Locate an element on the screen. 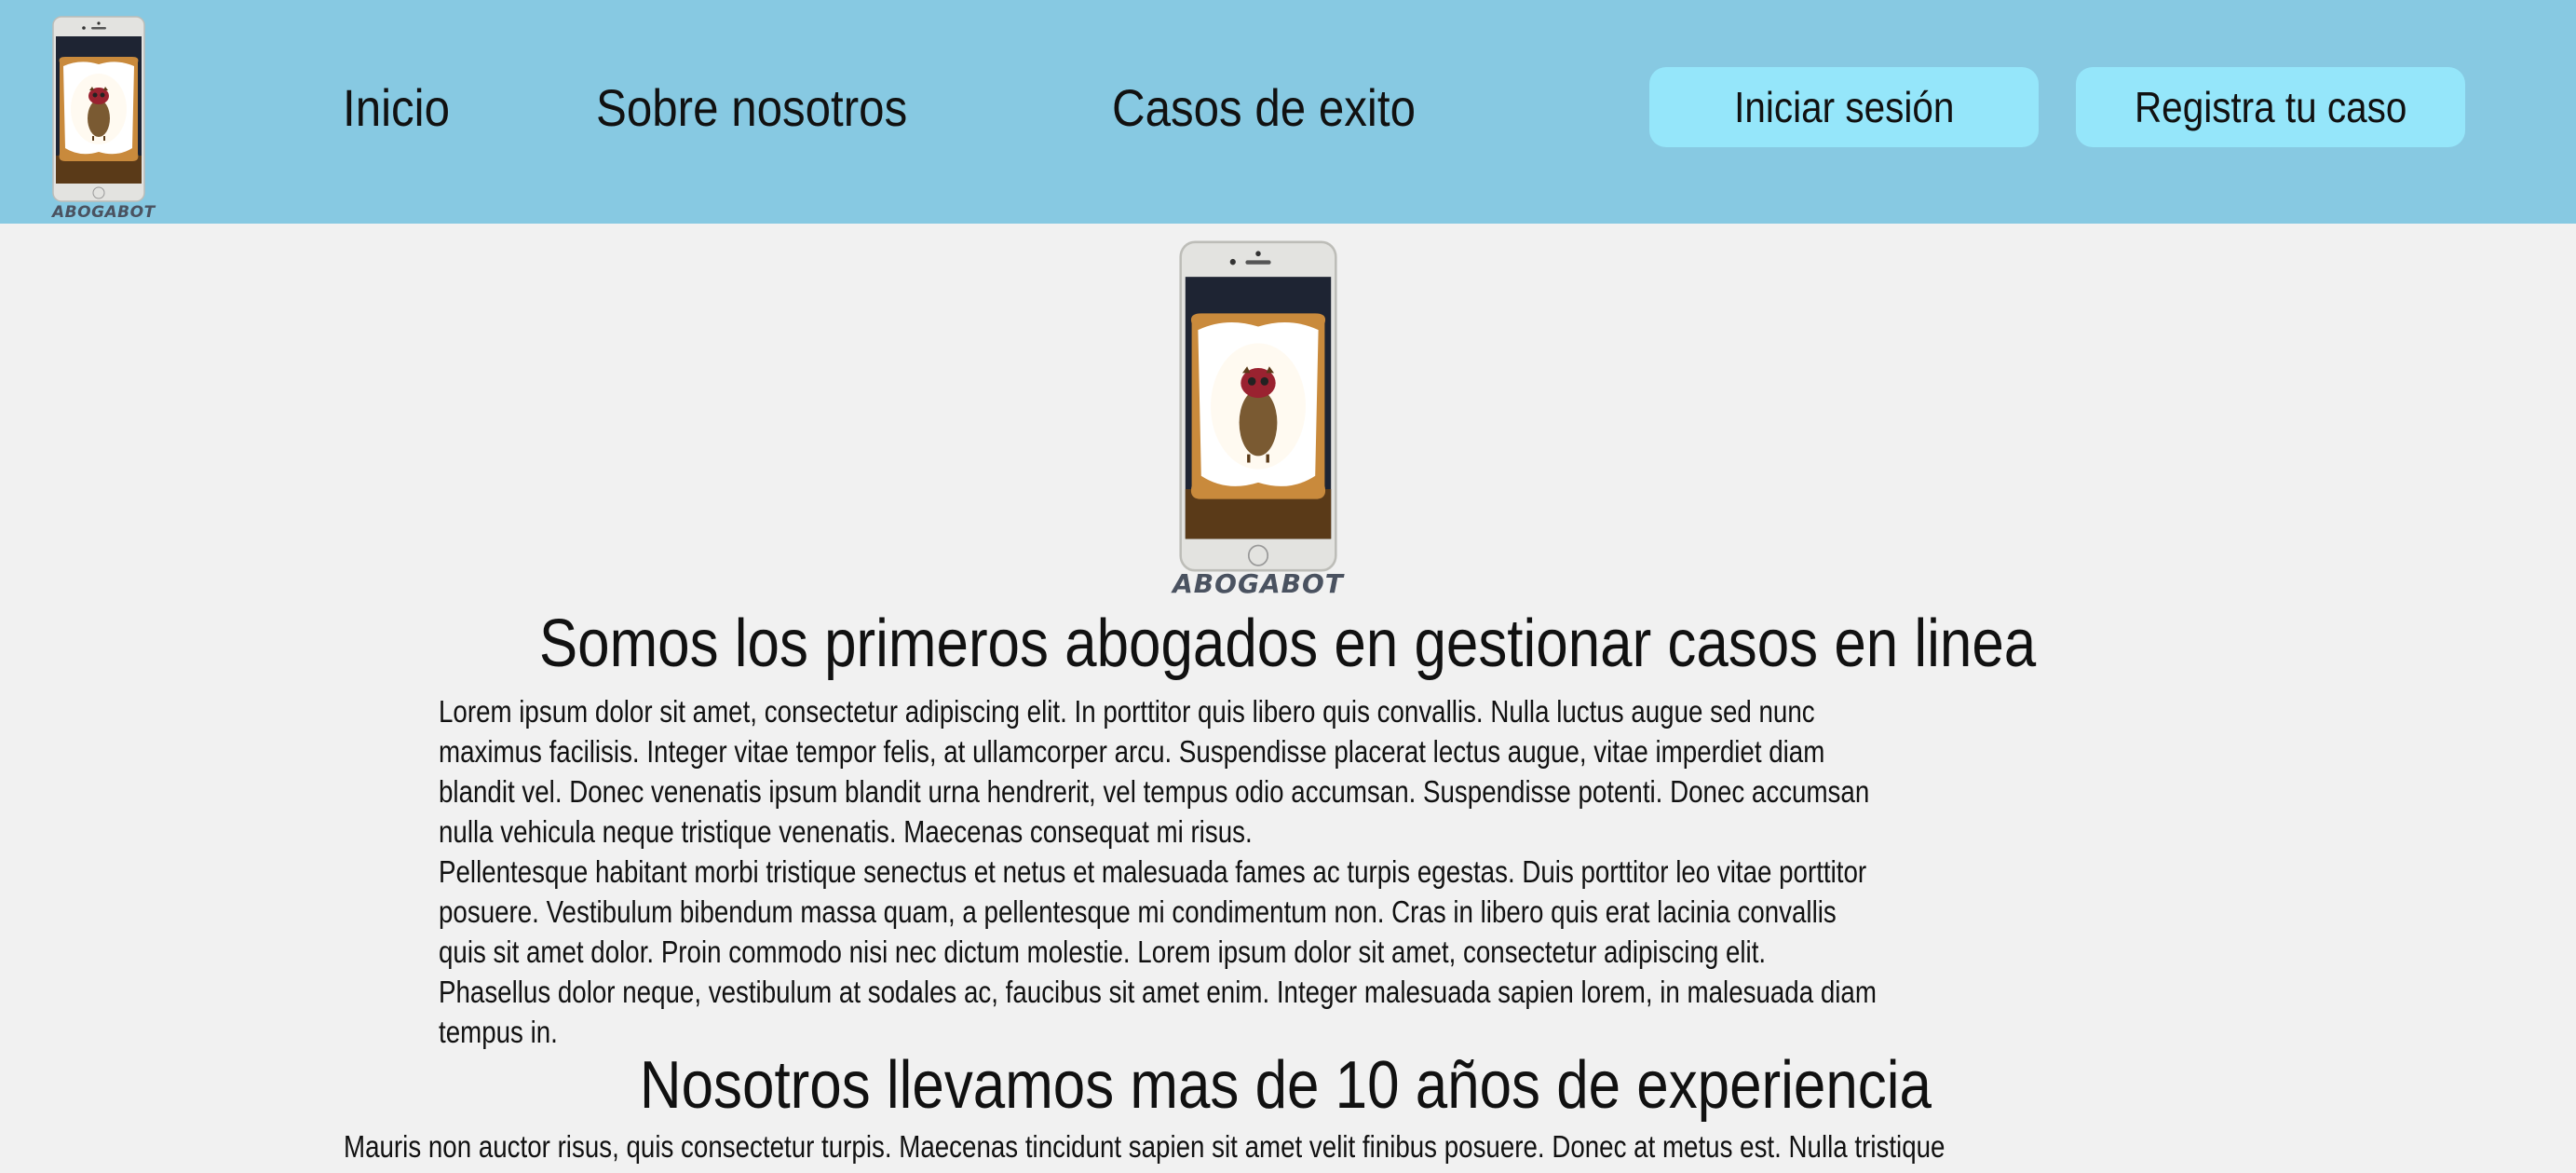 This screenshot has height=1173, width=2576. login-button: Iniciar sesión is located at coordinates (1844, 107).